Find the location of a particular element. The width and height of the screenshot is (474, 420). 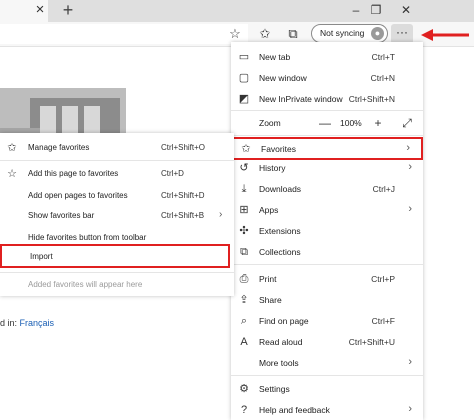

menu-shortcut: Ctrl+Shift+U is located at coordinates (371, 342).